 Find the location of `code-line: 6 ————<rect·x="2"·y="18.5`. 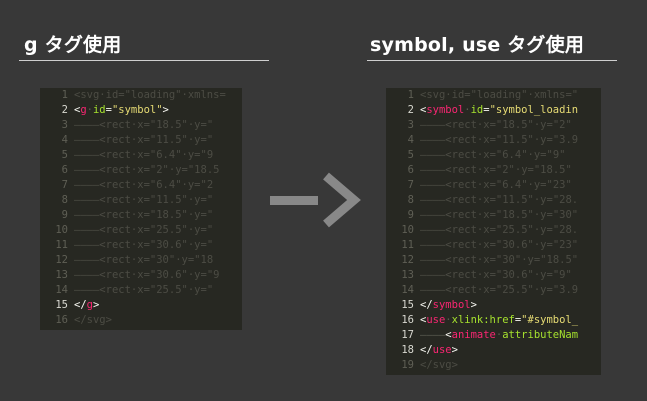

code-line: 6 ————<rect·x="2"·y="18.5 is located at coordinates (141, 170).